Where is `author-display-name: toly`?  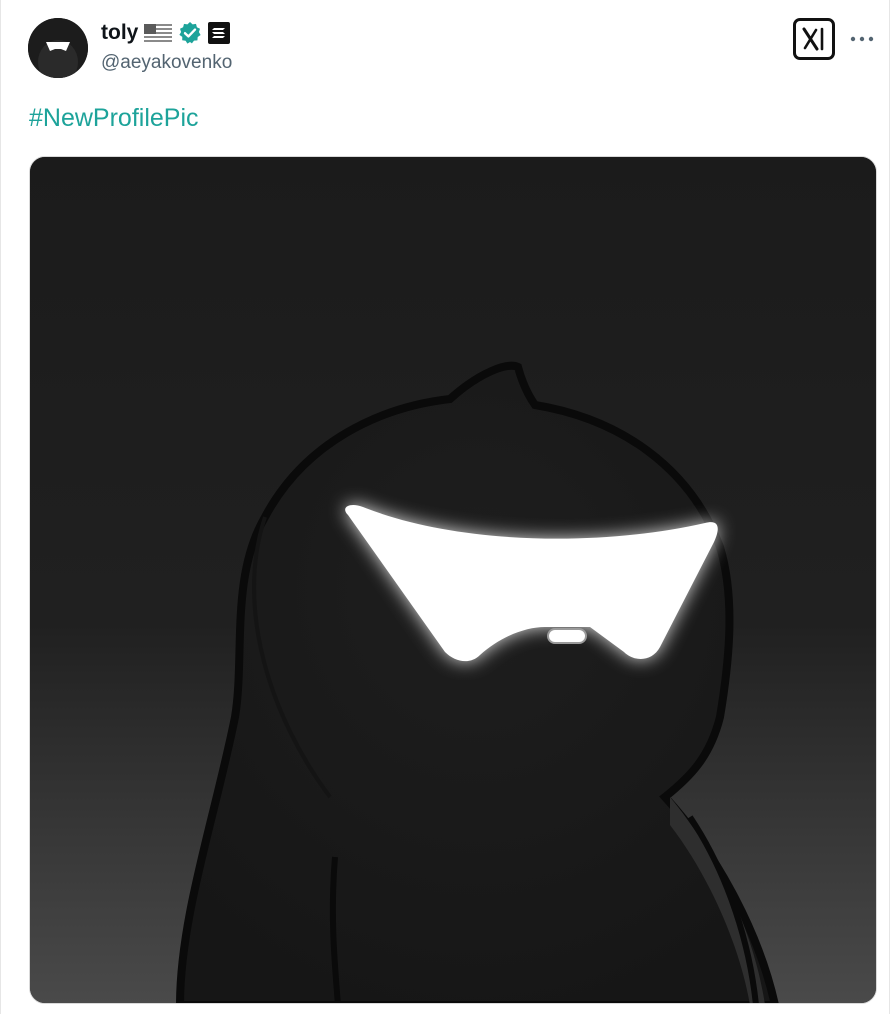 author-display-name: toly is located at coordinates (119, 33).